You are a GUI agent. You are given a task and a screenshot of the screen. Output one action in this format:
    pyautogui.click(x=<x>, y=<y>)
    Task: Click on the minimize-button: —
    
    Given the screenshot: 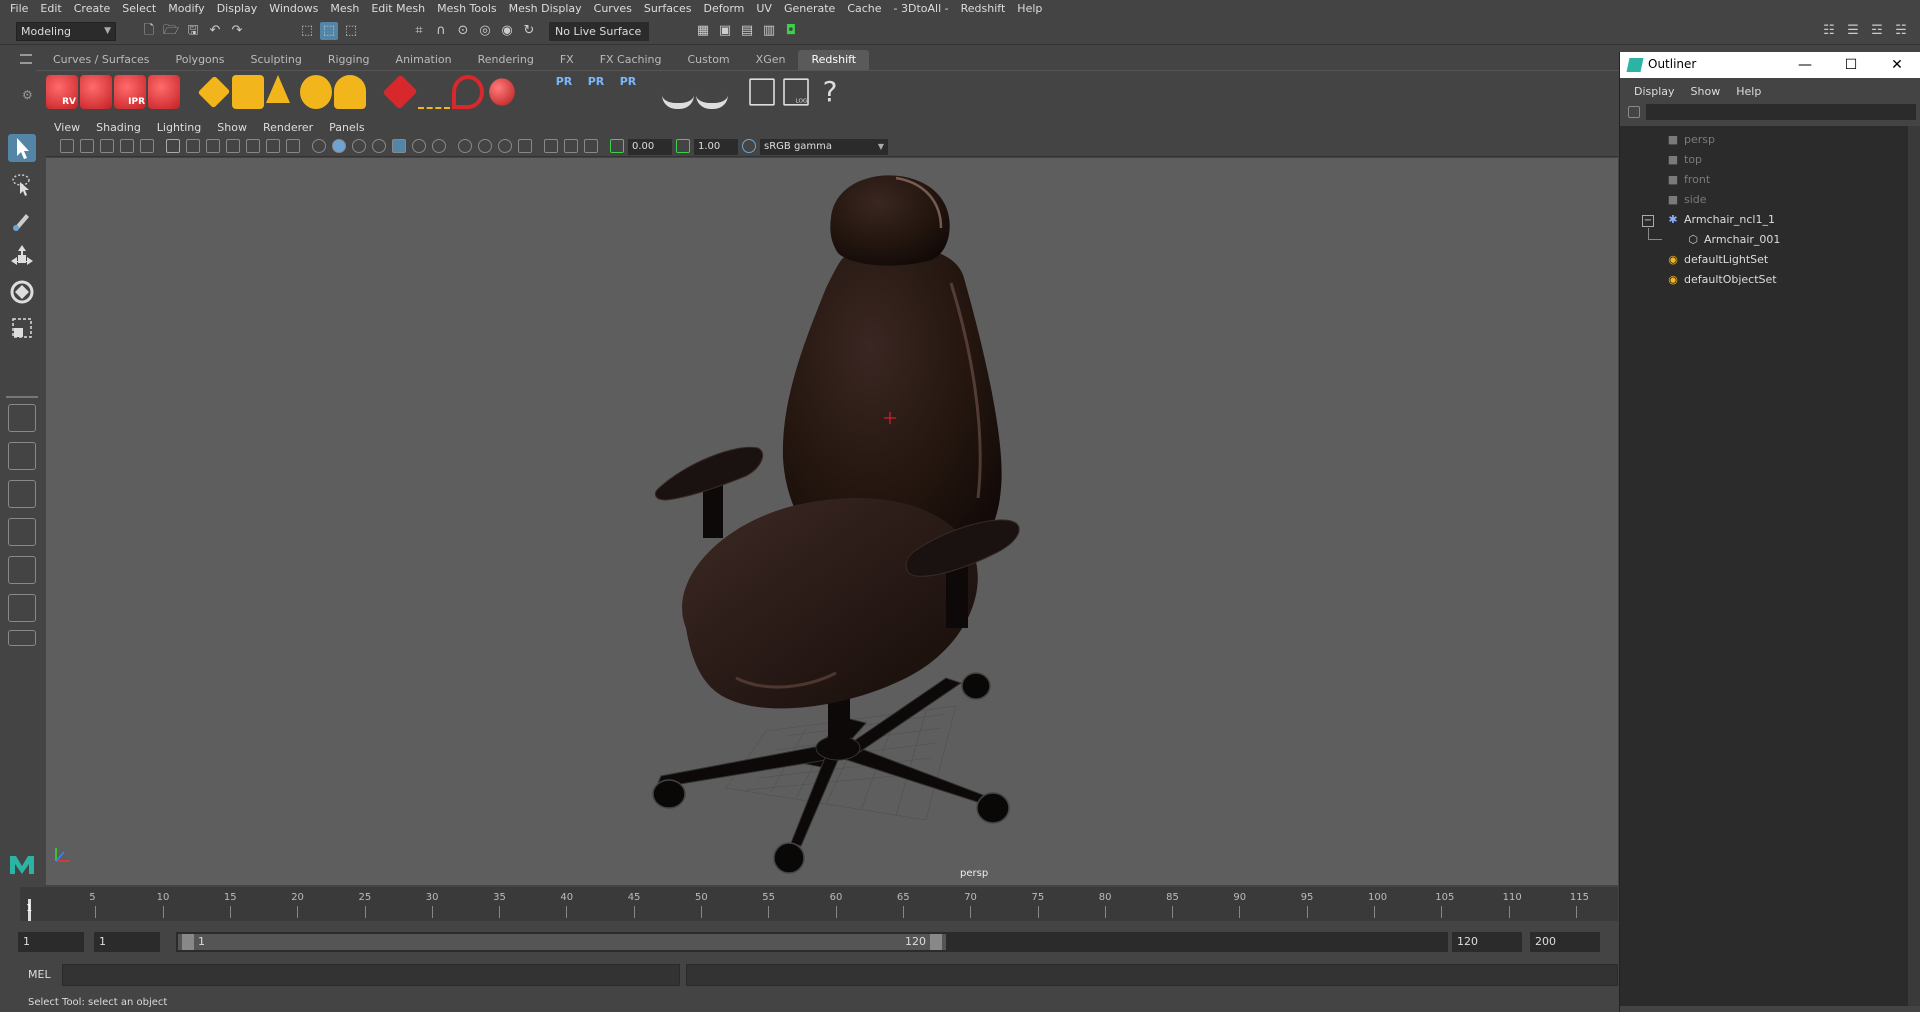 What is the action you would take?
    pyautogui.click(x=1805, y=65)
    